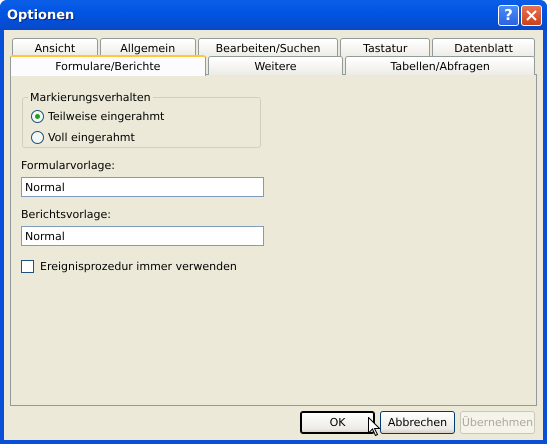 This screenshot has height=444, width=547. What do you see at coordinates (68, 165) in the screenshot?
I see `field-label: Formularvorlage:` at bounding box center [68, 165].